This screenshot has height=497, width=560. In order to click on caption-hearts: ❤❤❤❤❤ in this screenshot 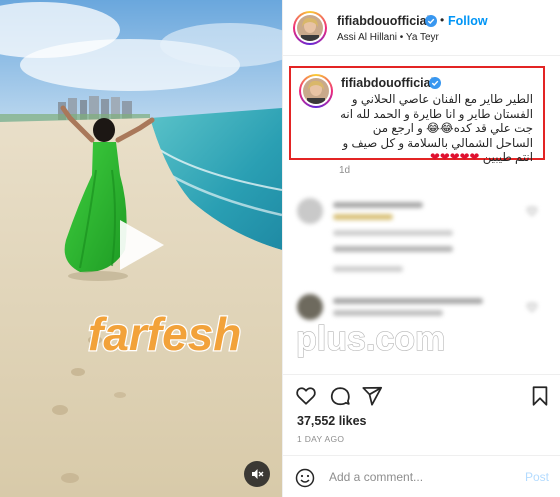, I will do `click(454, 157)`.